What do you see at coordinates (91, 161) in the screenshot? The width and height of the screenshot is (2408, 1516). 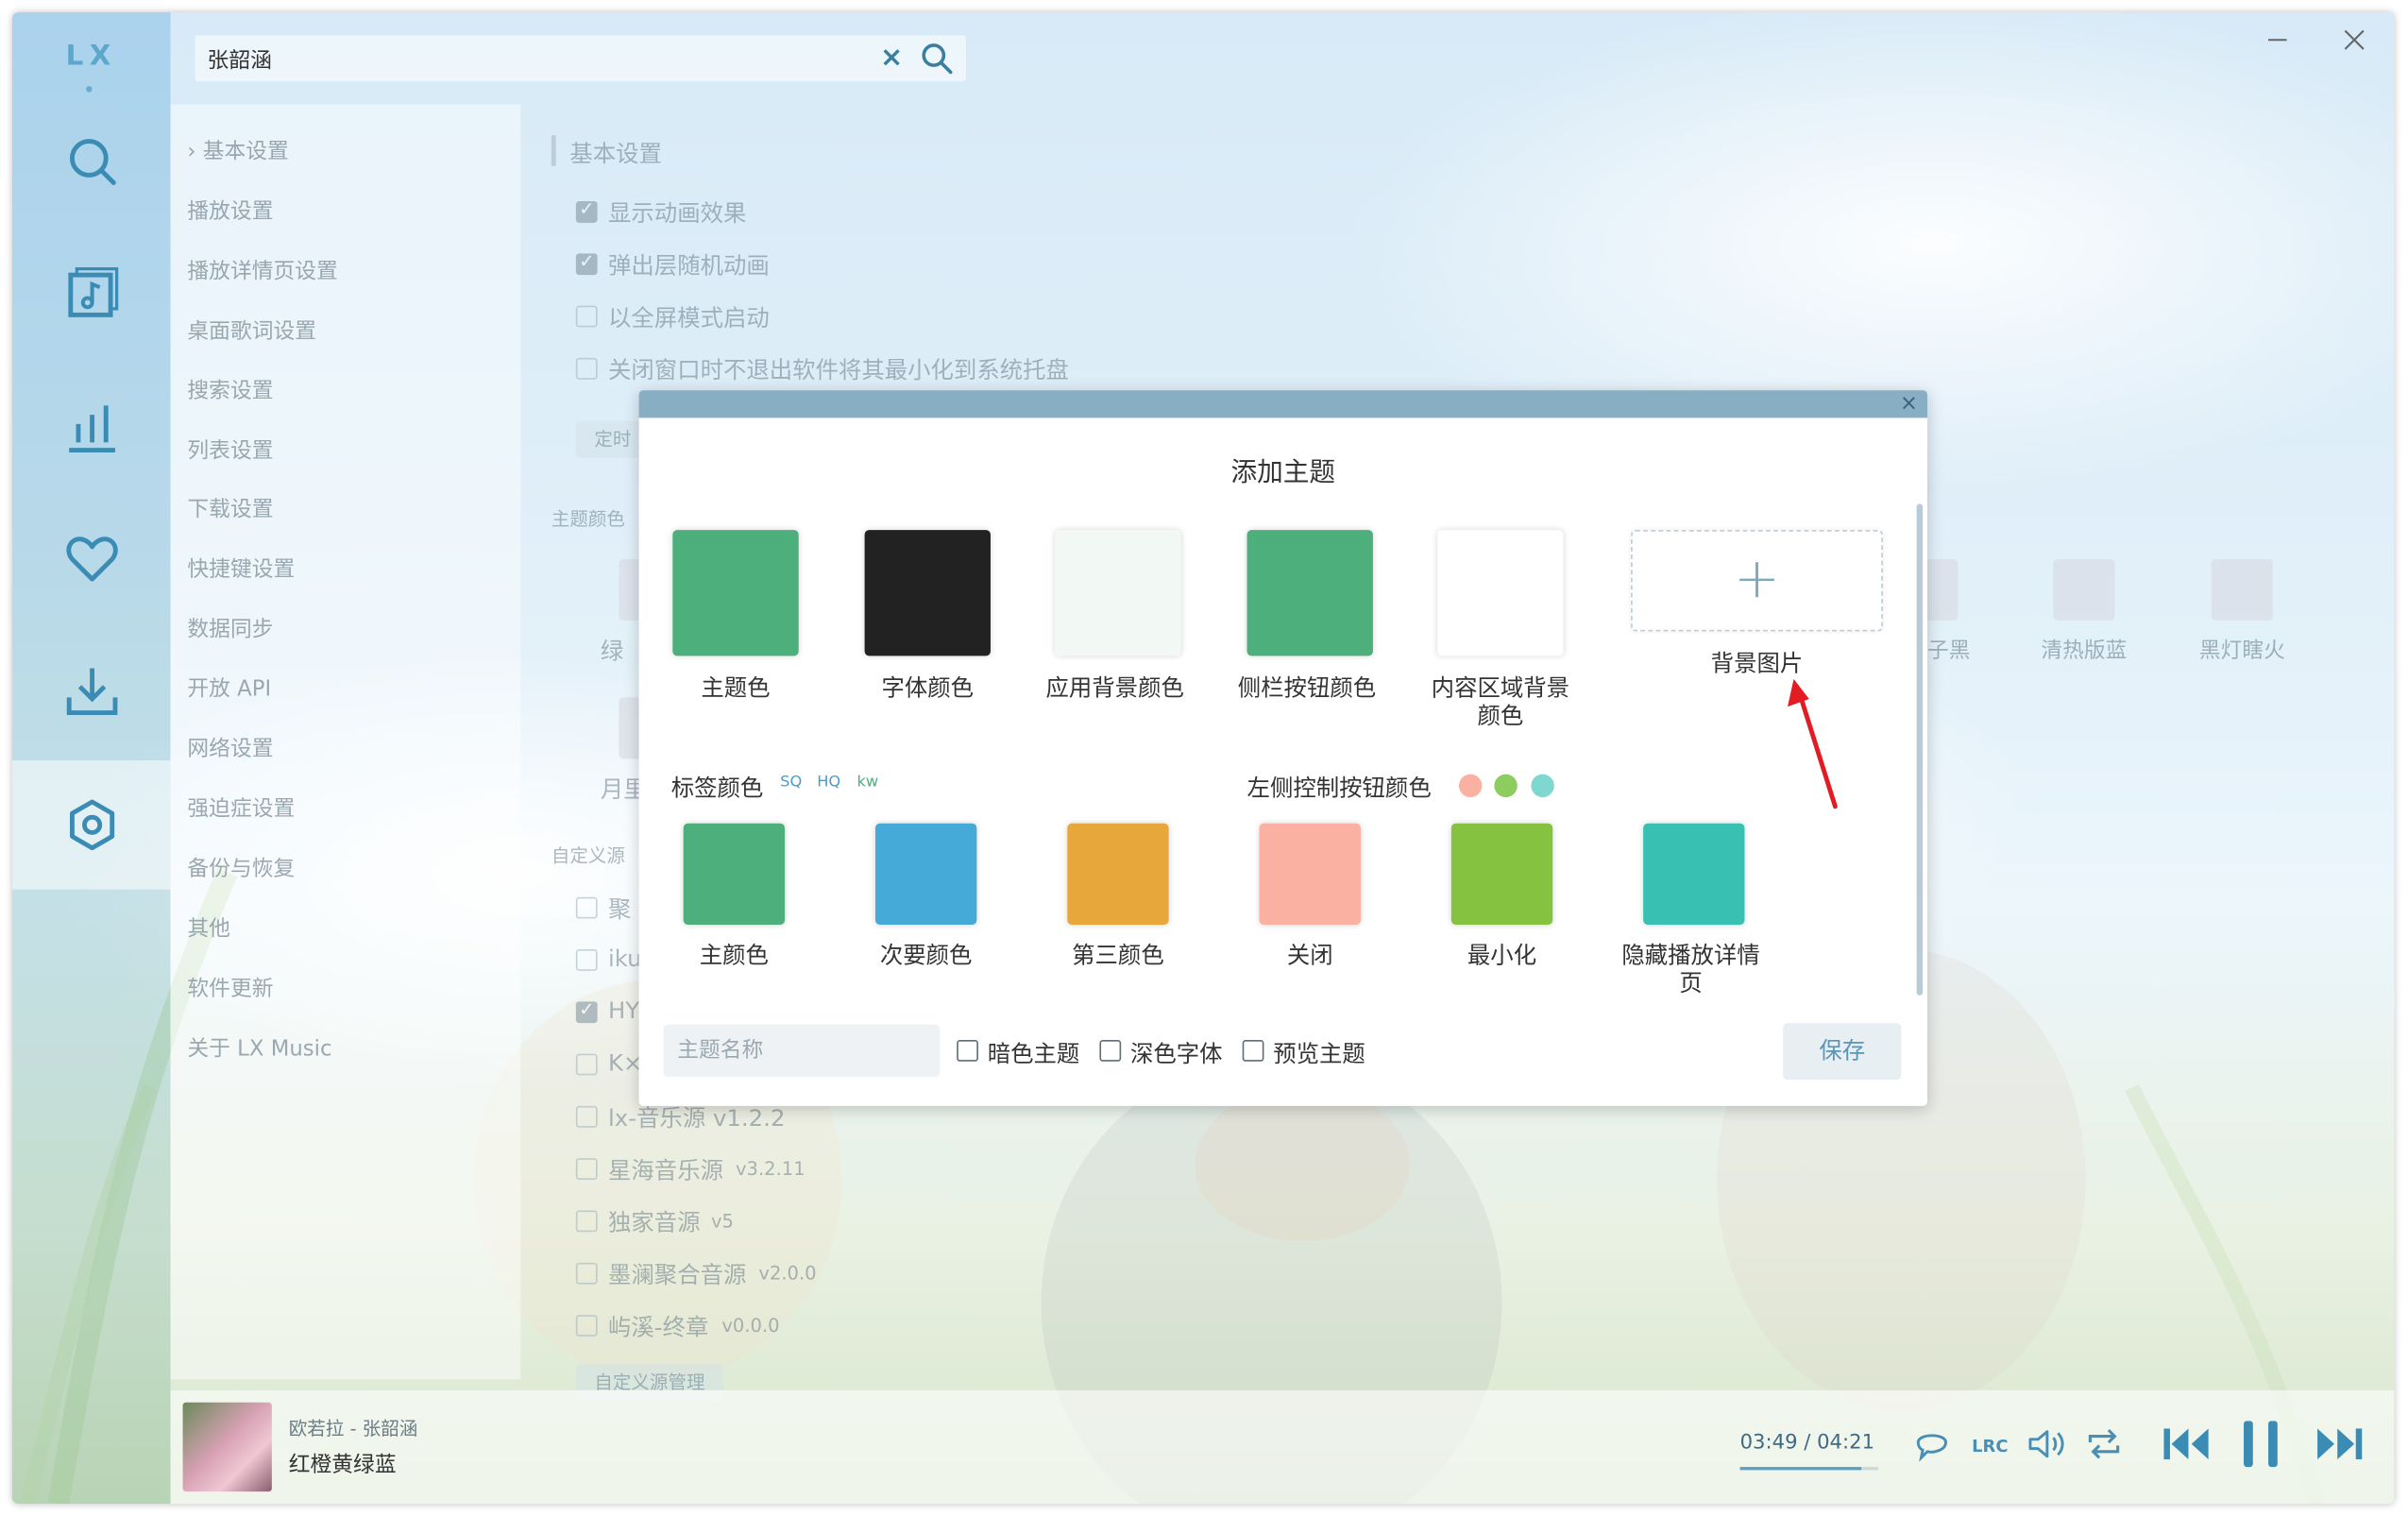 I see `rail-search-button` at bounding box center [91, 161].